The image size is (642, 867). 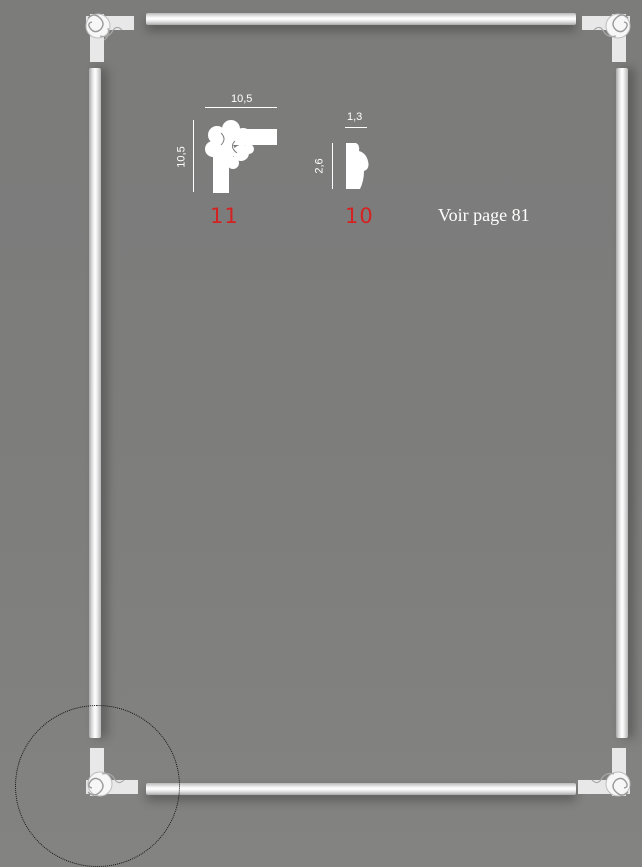 I want to click on left-molding-rail, so click(x=95, y=403).